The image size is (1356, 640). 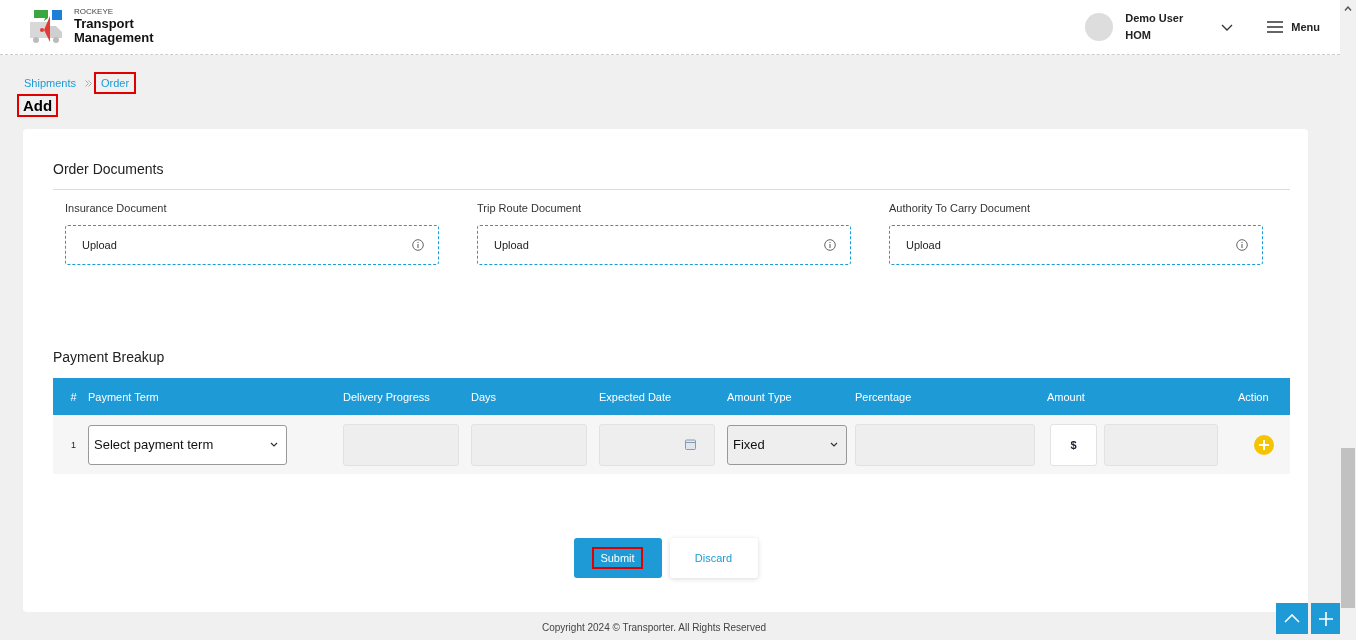 I want to click on user-role: HOM, so click(x=1138, y=35).